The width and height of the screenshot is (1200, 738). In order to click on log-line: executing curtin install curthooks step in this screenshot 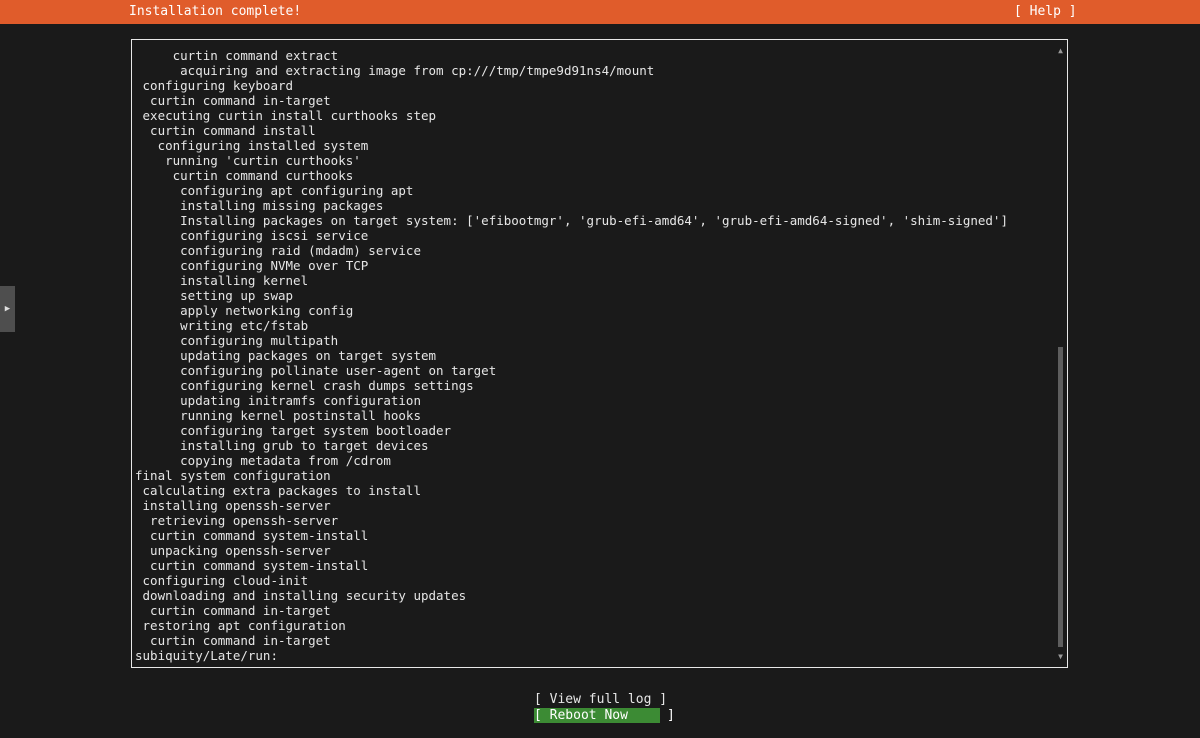, I will do `click(286, 115)`.